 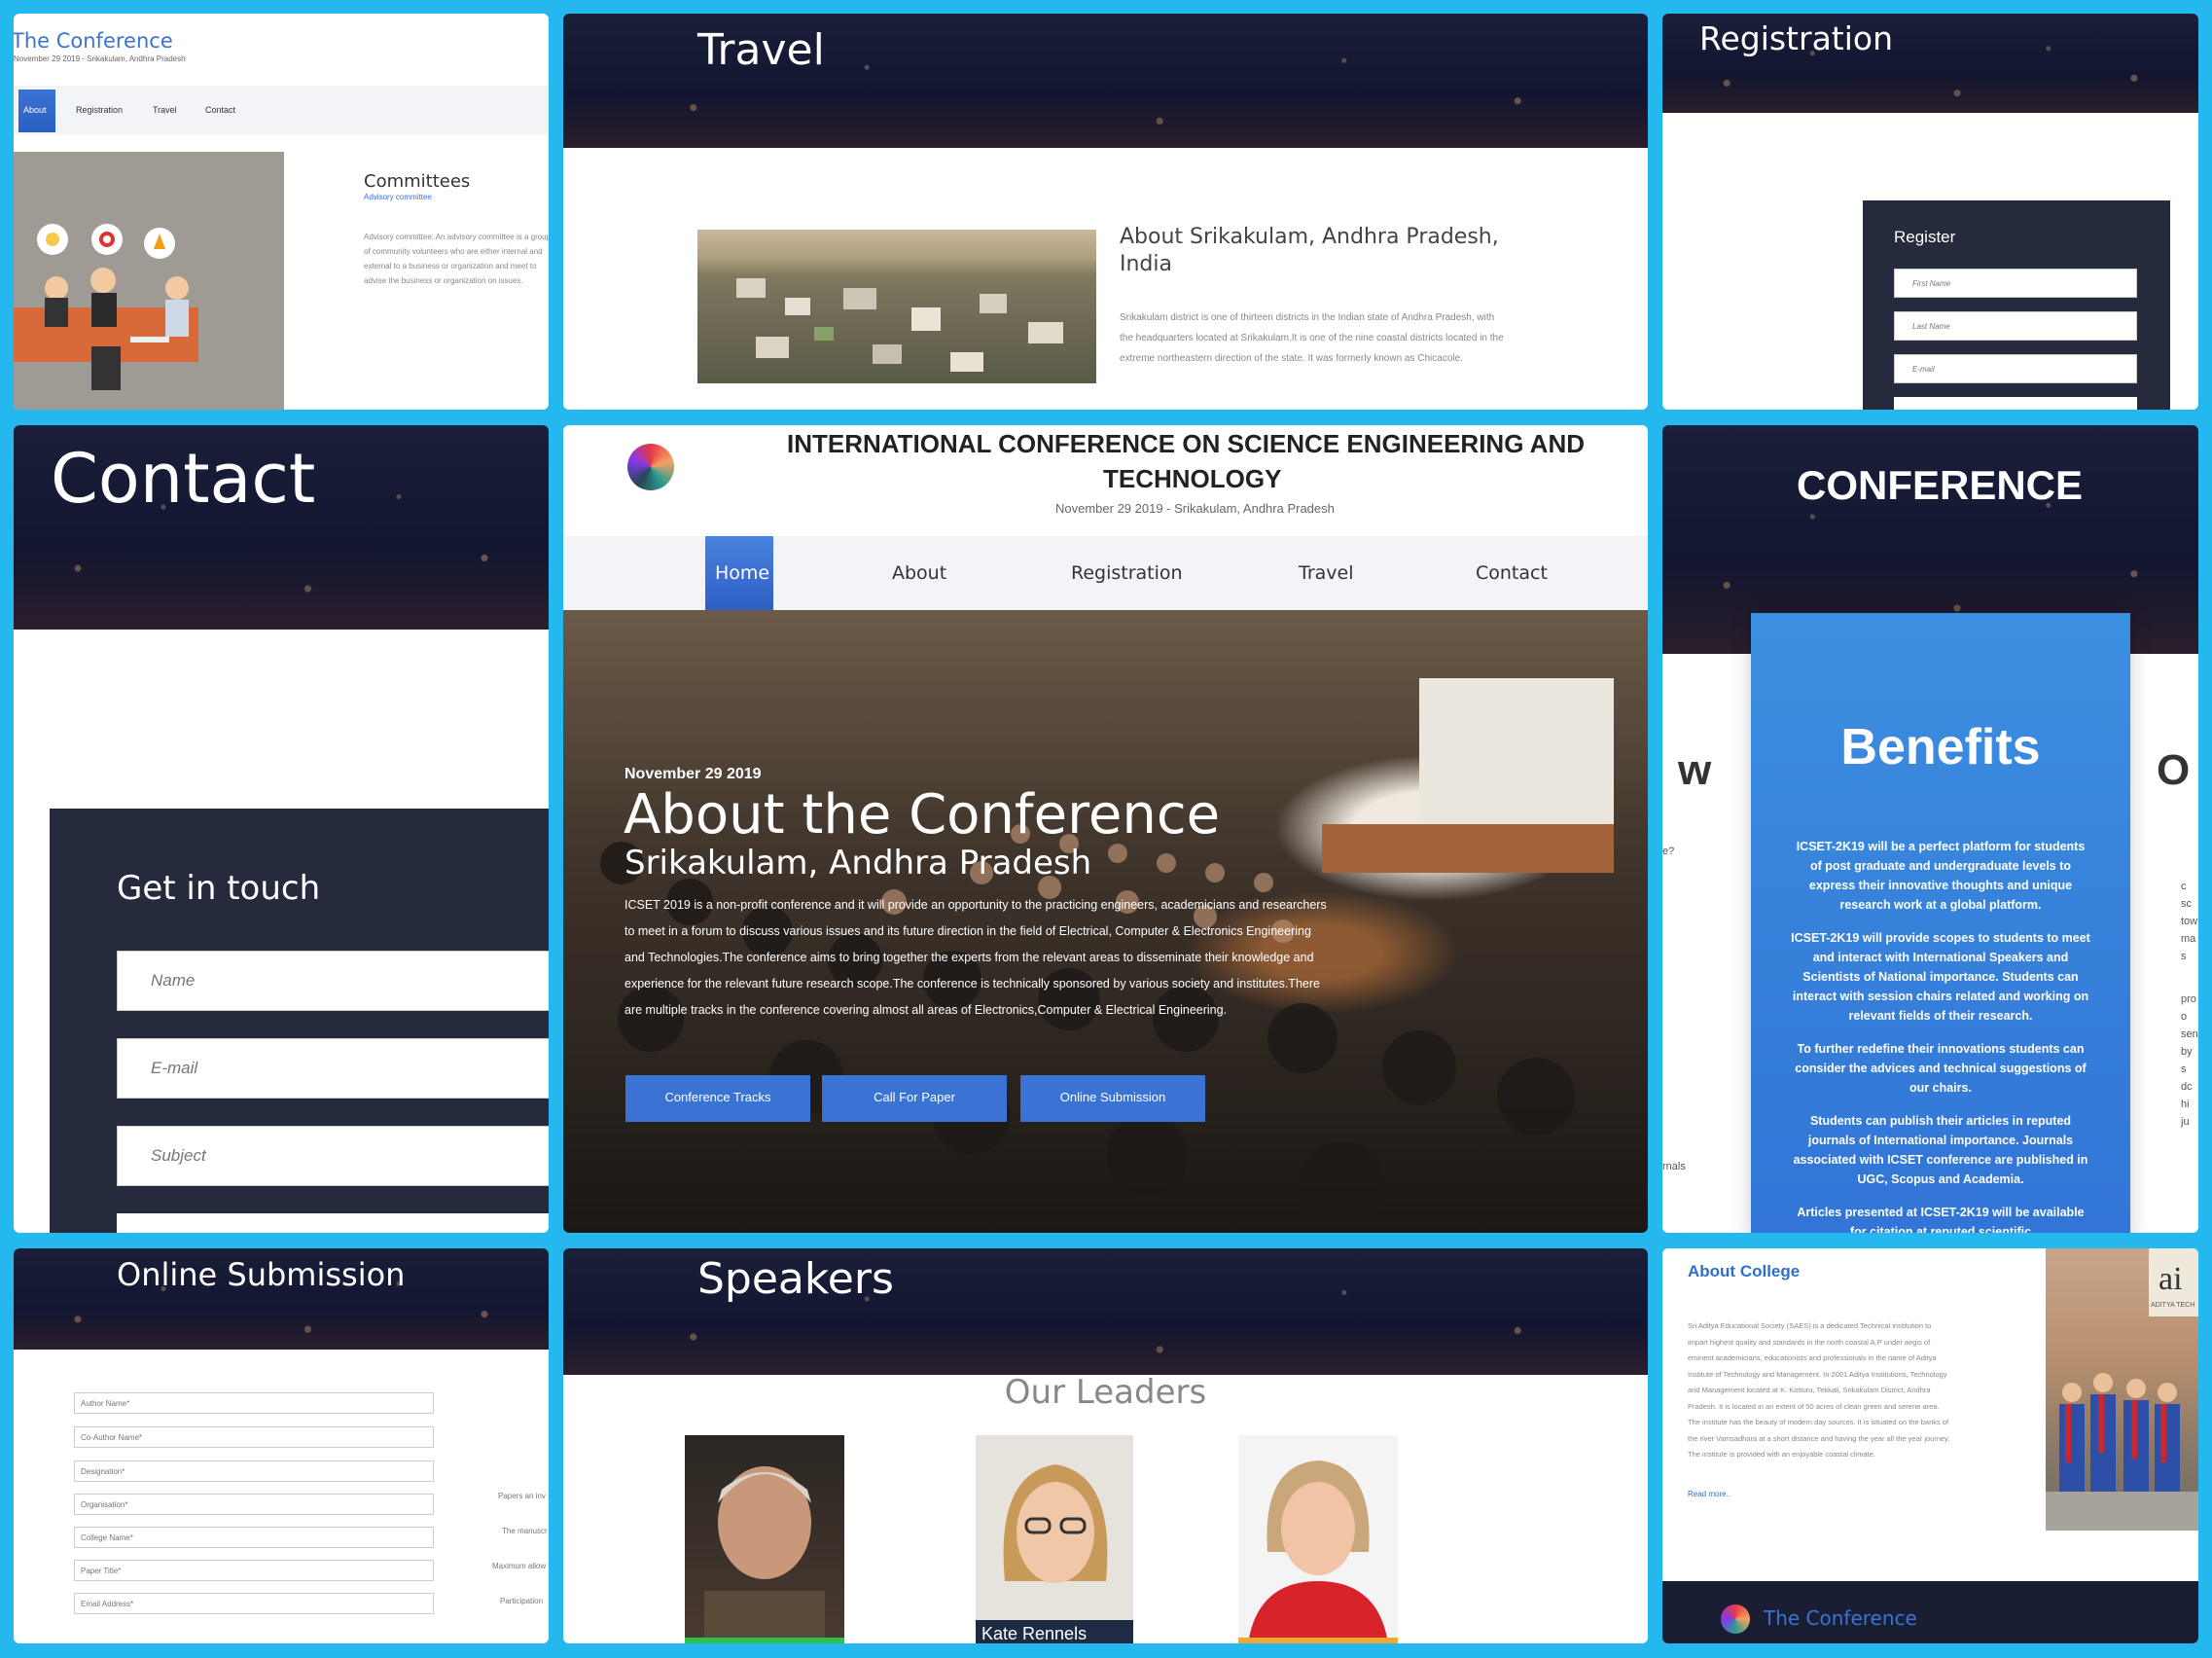 I want to click on footer-logo, so click(x=1735, y=1619).